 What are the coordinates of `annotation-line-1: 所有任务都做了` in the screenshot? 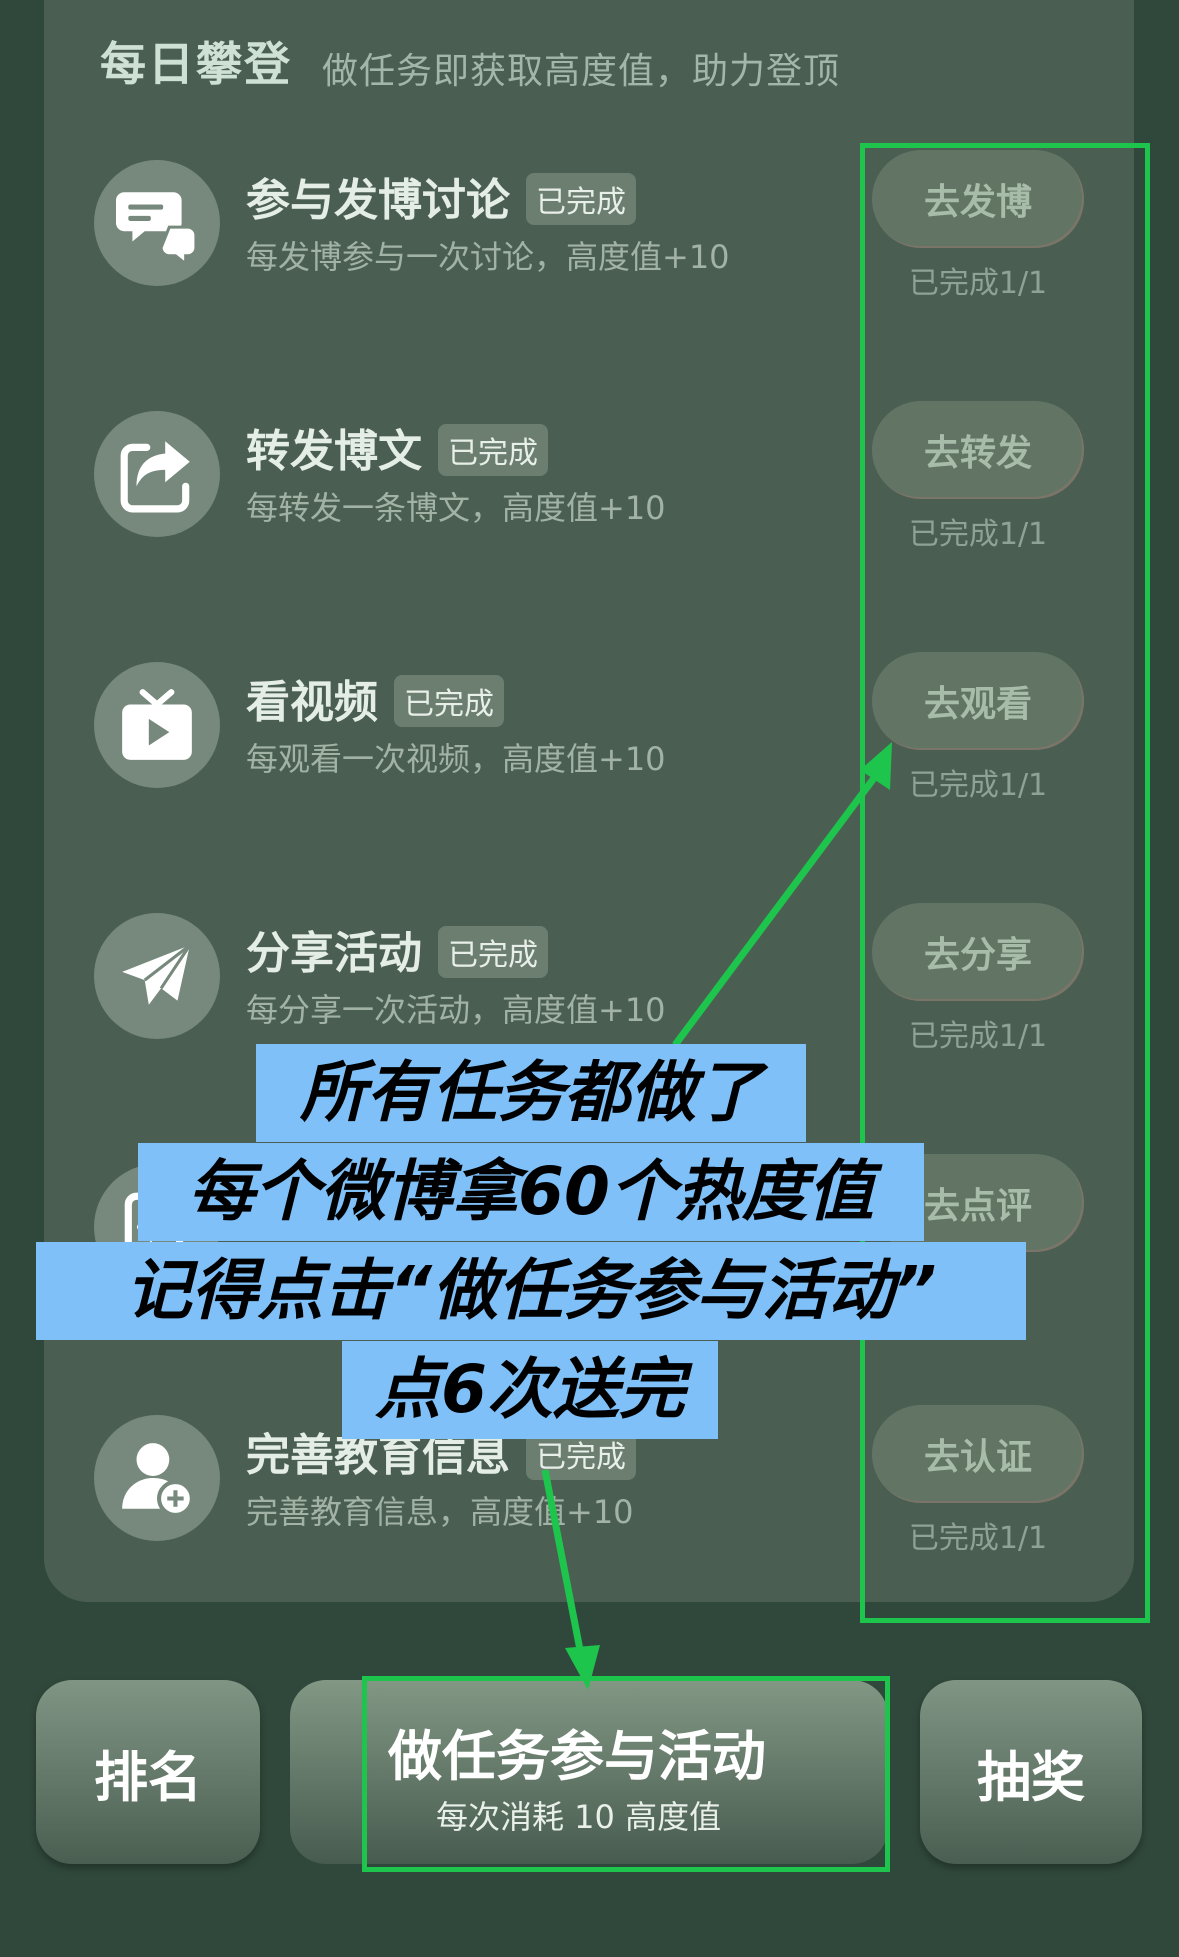 It's located at (531, 1093).